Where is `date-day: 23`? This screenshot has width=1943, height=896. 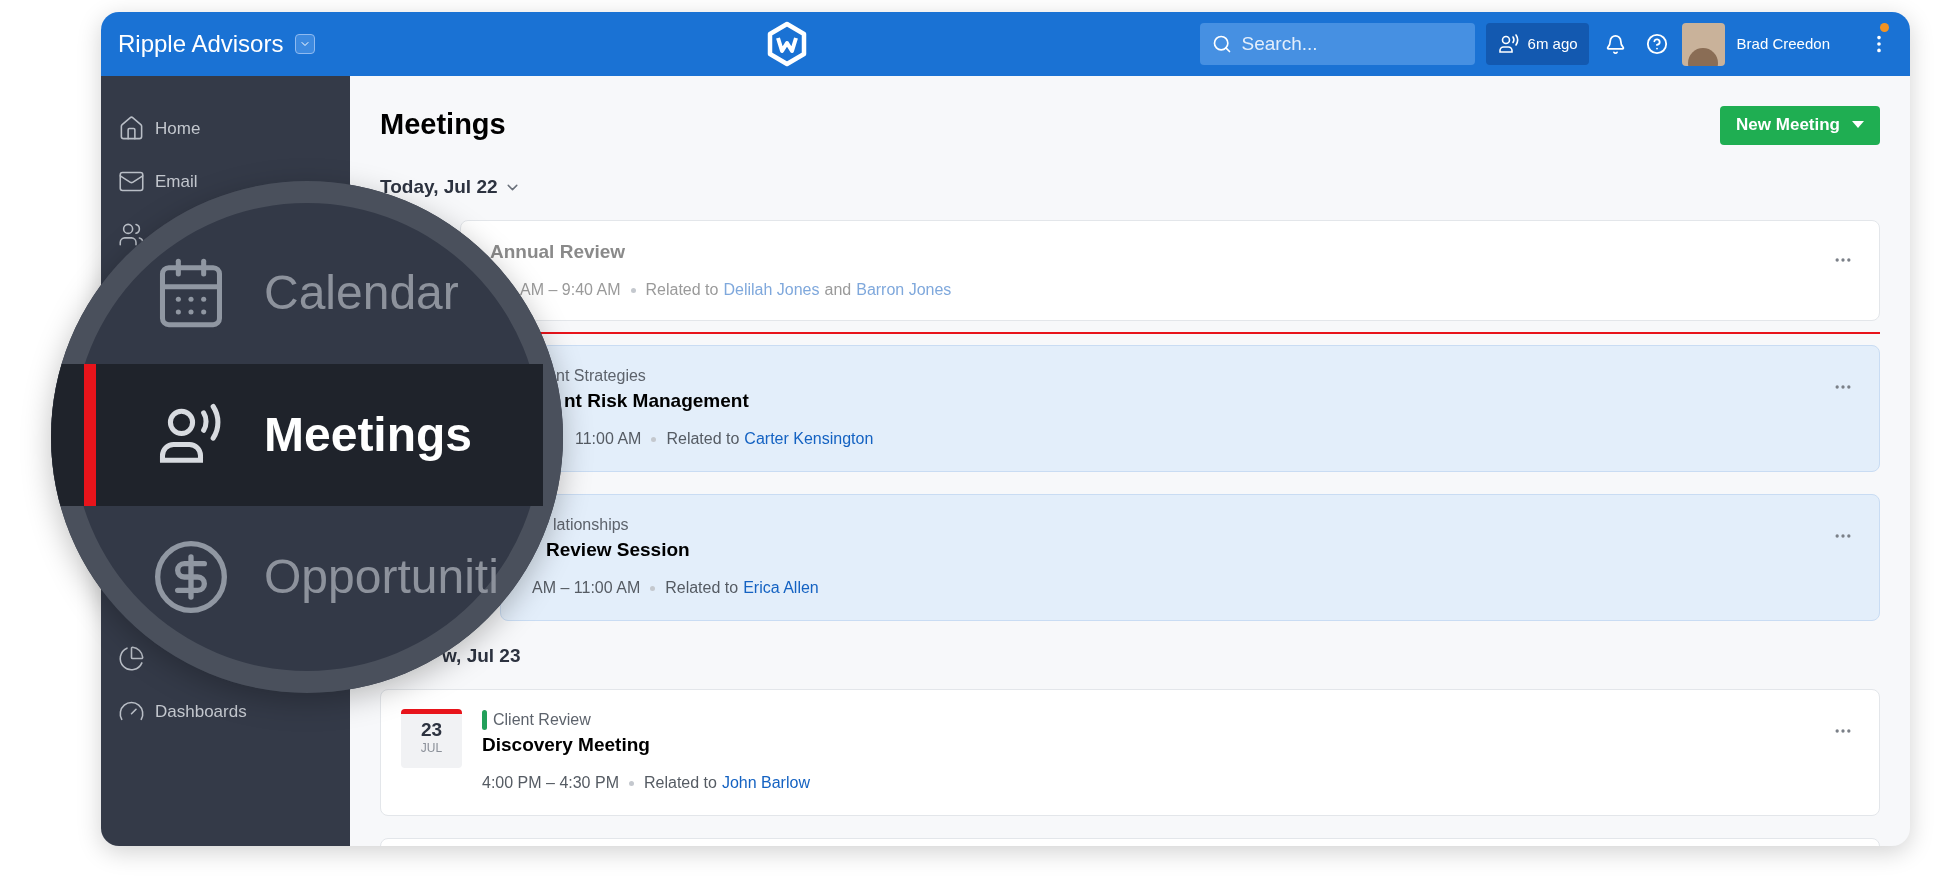
date-day: 23 is located at coordinates (431, 730).